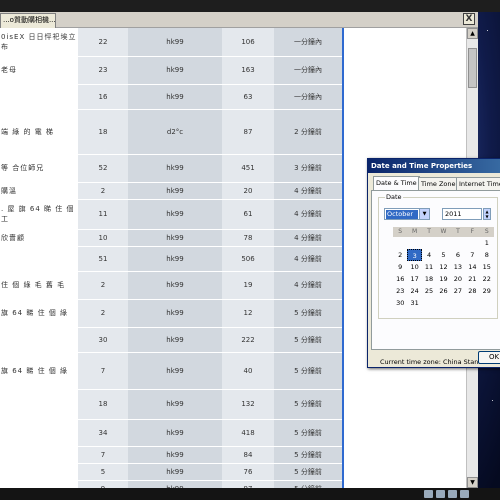 The height and width of the screenshot is (500, 500). What do you see at coordinates (407, 214) in the screenshot?
I see `month-select: October ▼` at bounding box center [407, 214].